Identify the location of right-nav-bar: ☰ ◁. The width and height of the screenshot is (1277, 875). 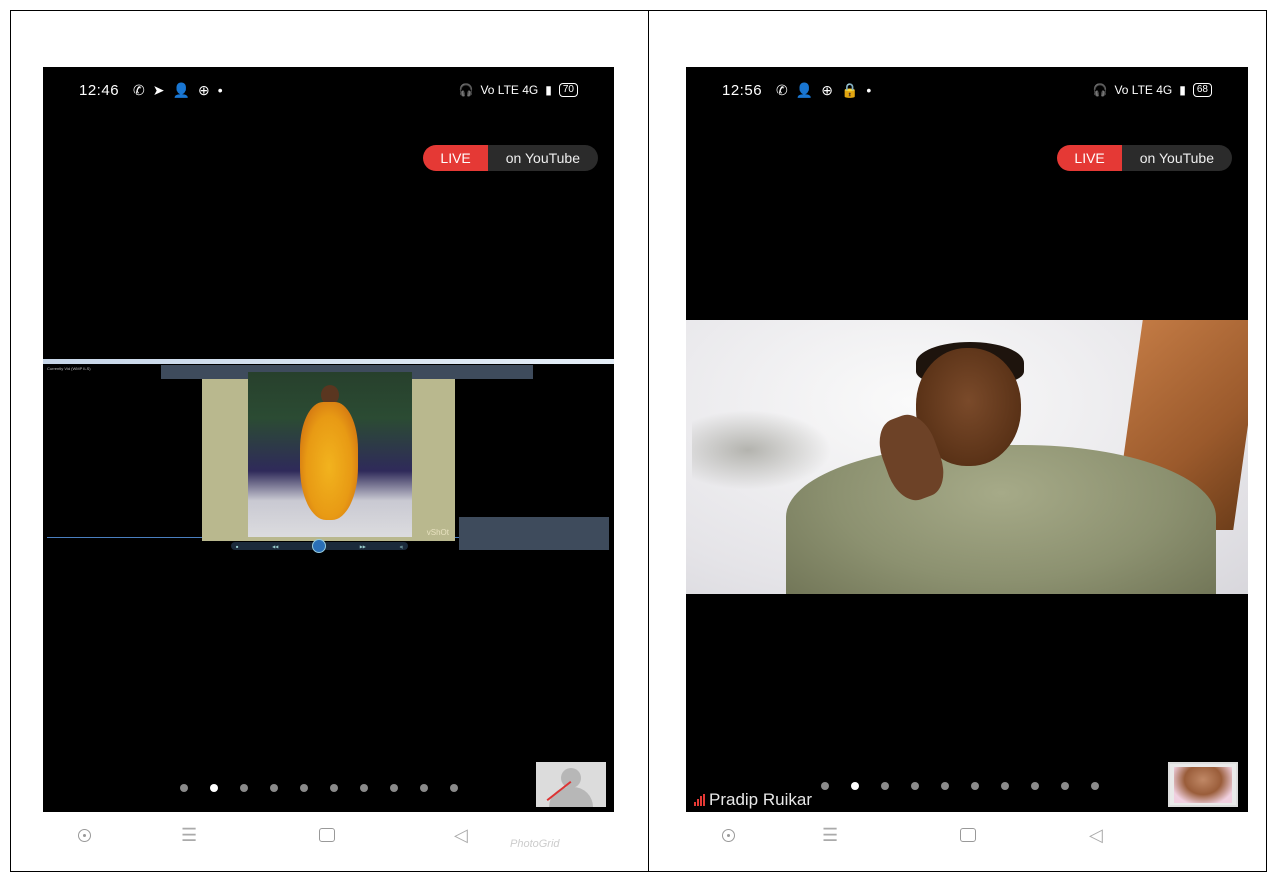
(992, 835).